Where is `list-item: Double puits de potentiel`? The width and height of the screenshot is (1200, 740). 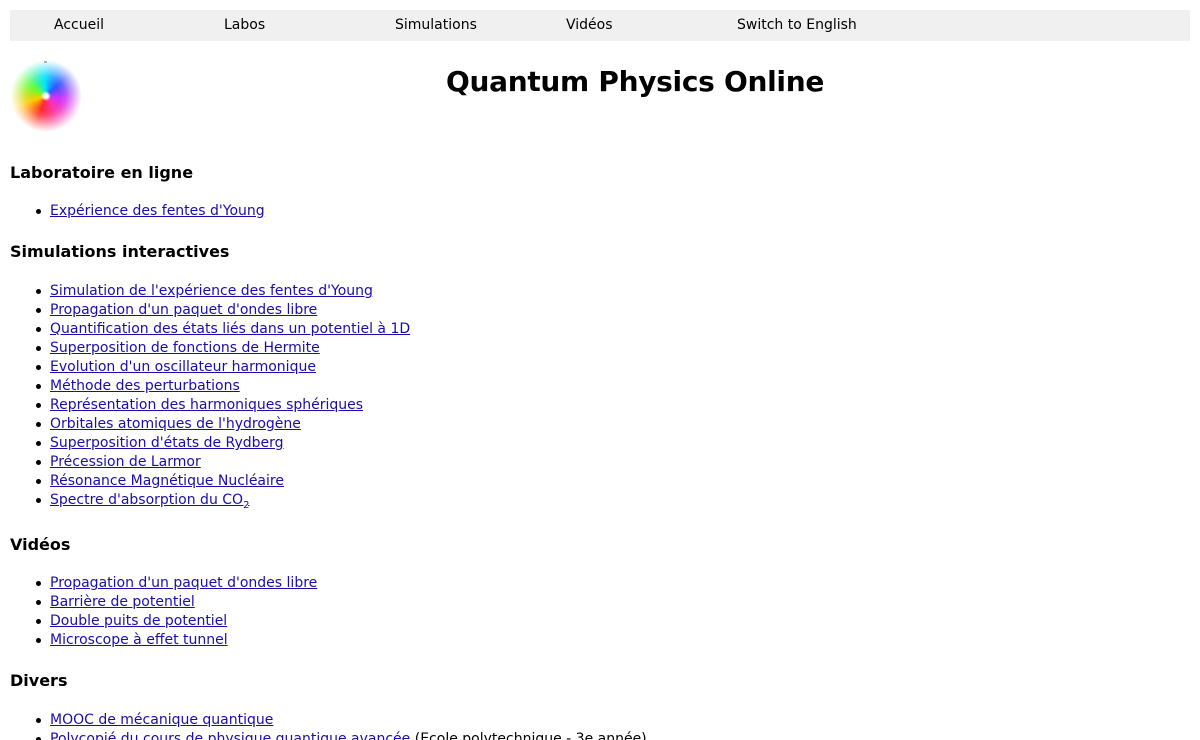 list-item: Double puits de potentiel is located at coordinates (176, 621).